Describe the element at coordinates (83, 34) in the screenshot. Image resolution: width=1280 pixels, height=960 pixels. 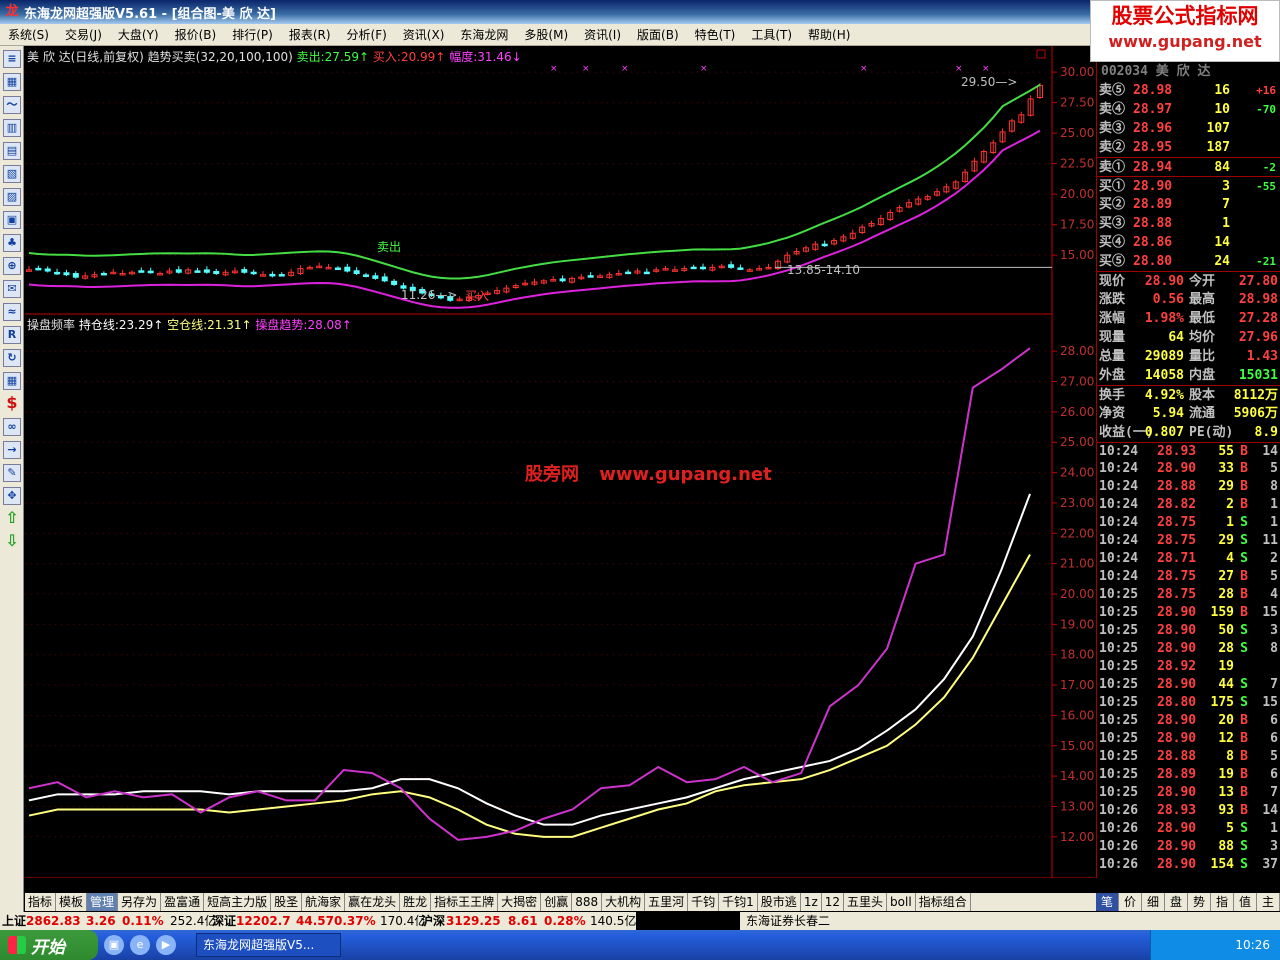
I see `menu-item-1: 交易(J)` at that location.